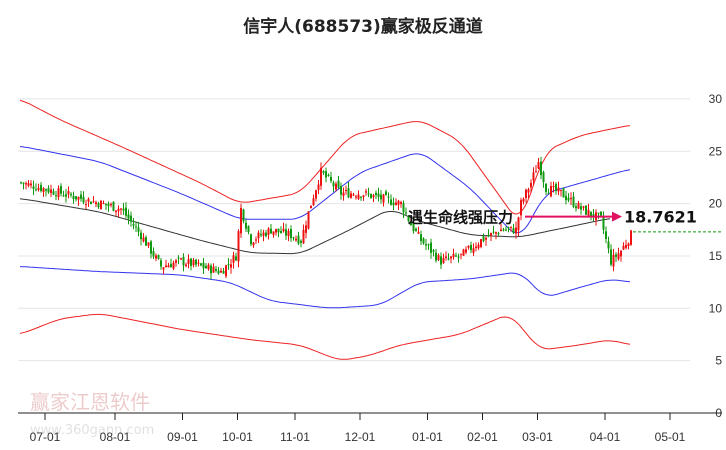 The width and height of the screenshot is (726, 450). What do you see at coordinates (605, 437) in the screenshot?
I see `x-tick-label: 04-01` at bounding box center [605, 437].